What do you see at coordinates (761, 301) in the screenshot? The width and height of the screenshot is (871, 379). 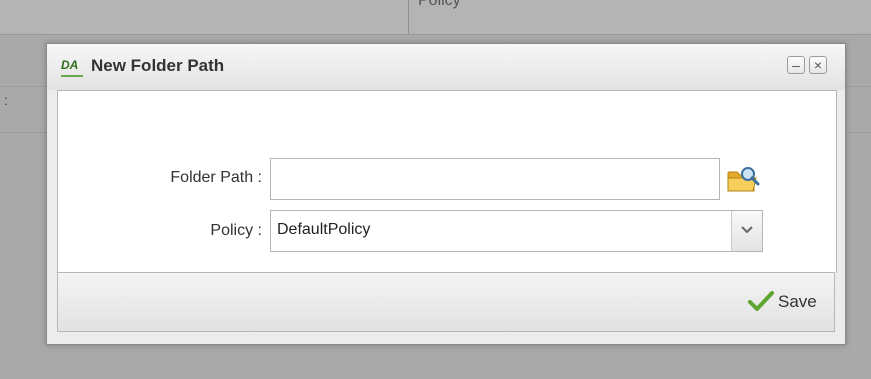 I see `checkmark-icon` at bounding box center [761, 301].